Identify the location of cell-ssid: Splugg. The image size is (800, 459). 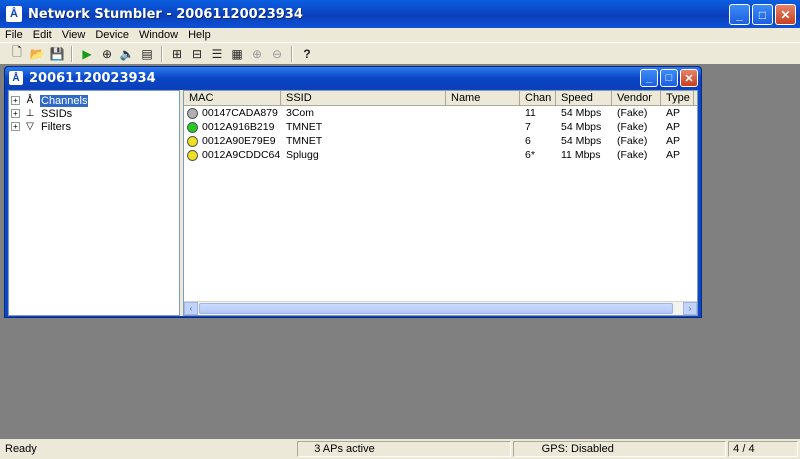
(363, 155).